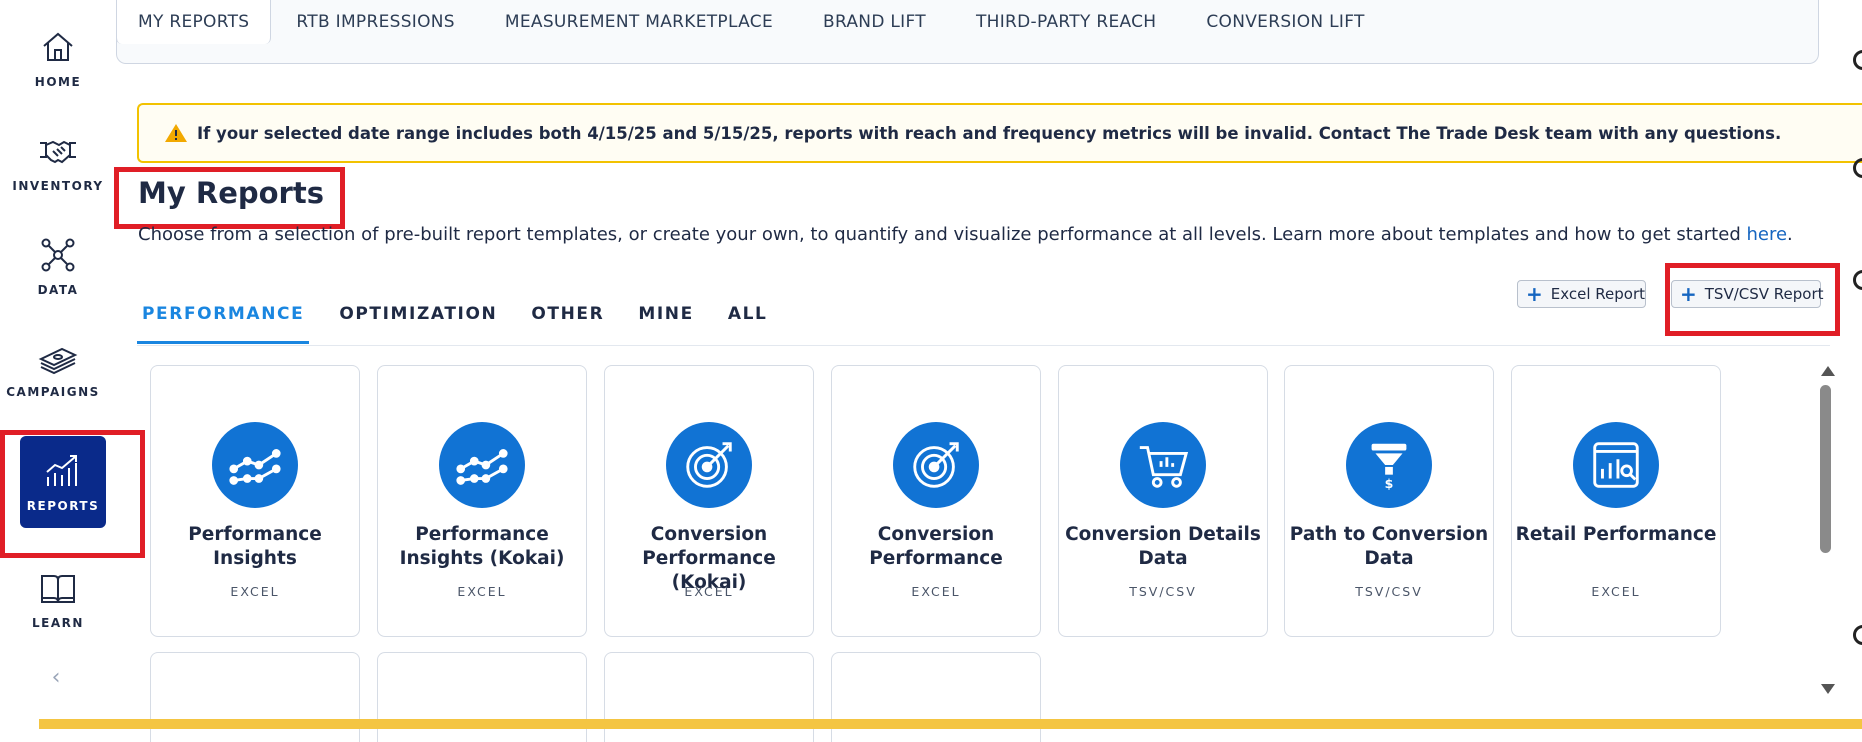 The height and width of the screenshot is (742, 1862). I want to click on highlight-tsv-button, so click(1752, 299).